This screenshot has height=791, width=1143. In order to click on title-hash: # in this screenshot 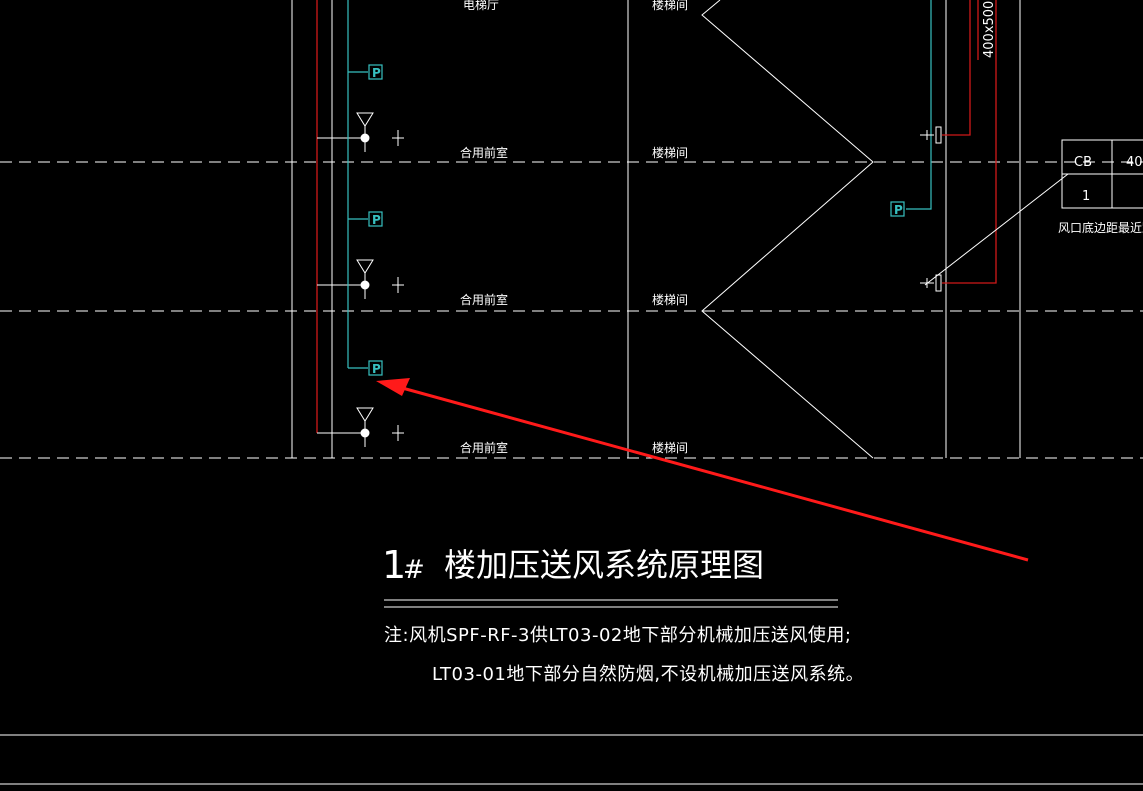, I will do `click(414, 570)`.